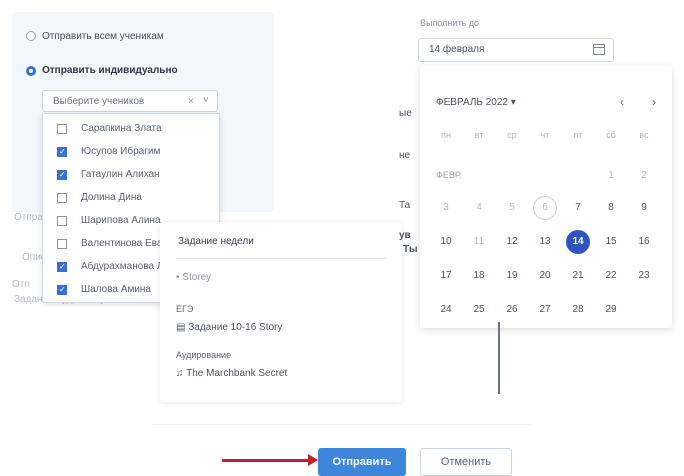 This screenshot has width=684, height=476. I want to click on calendar-day: 4, so click(479, 208).